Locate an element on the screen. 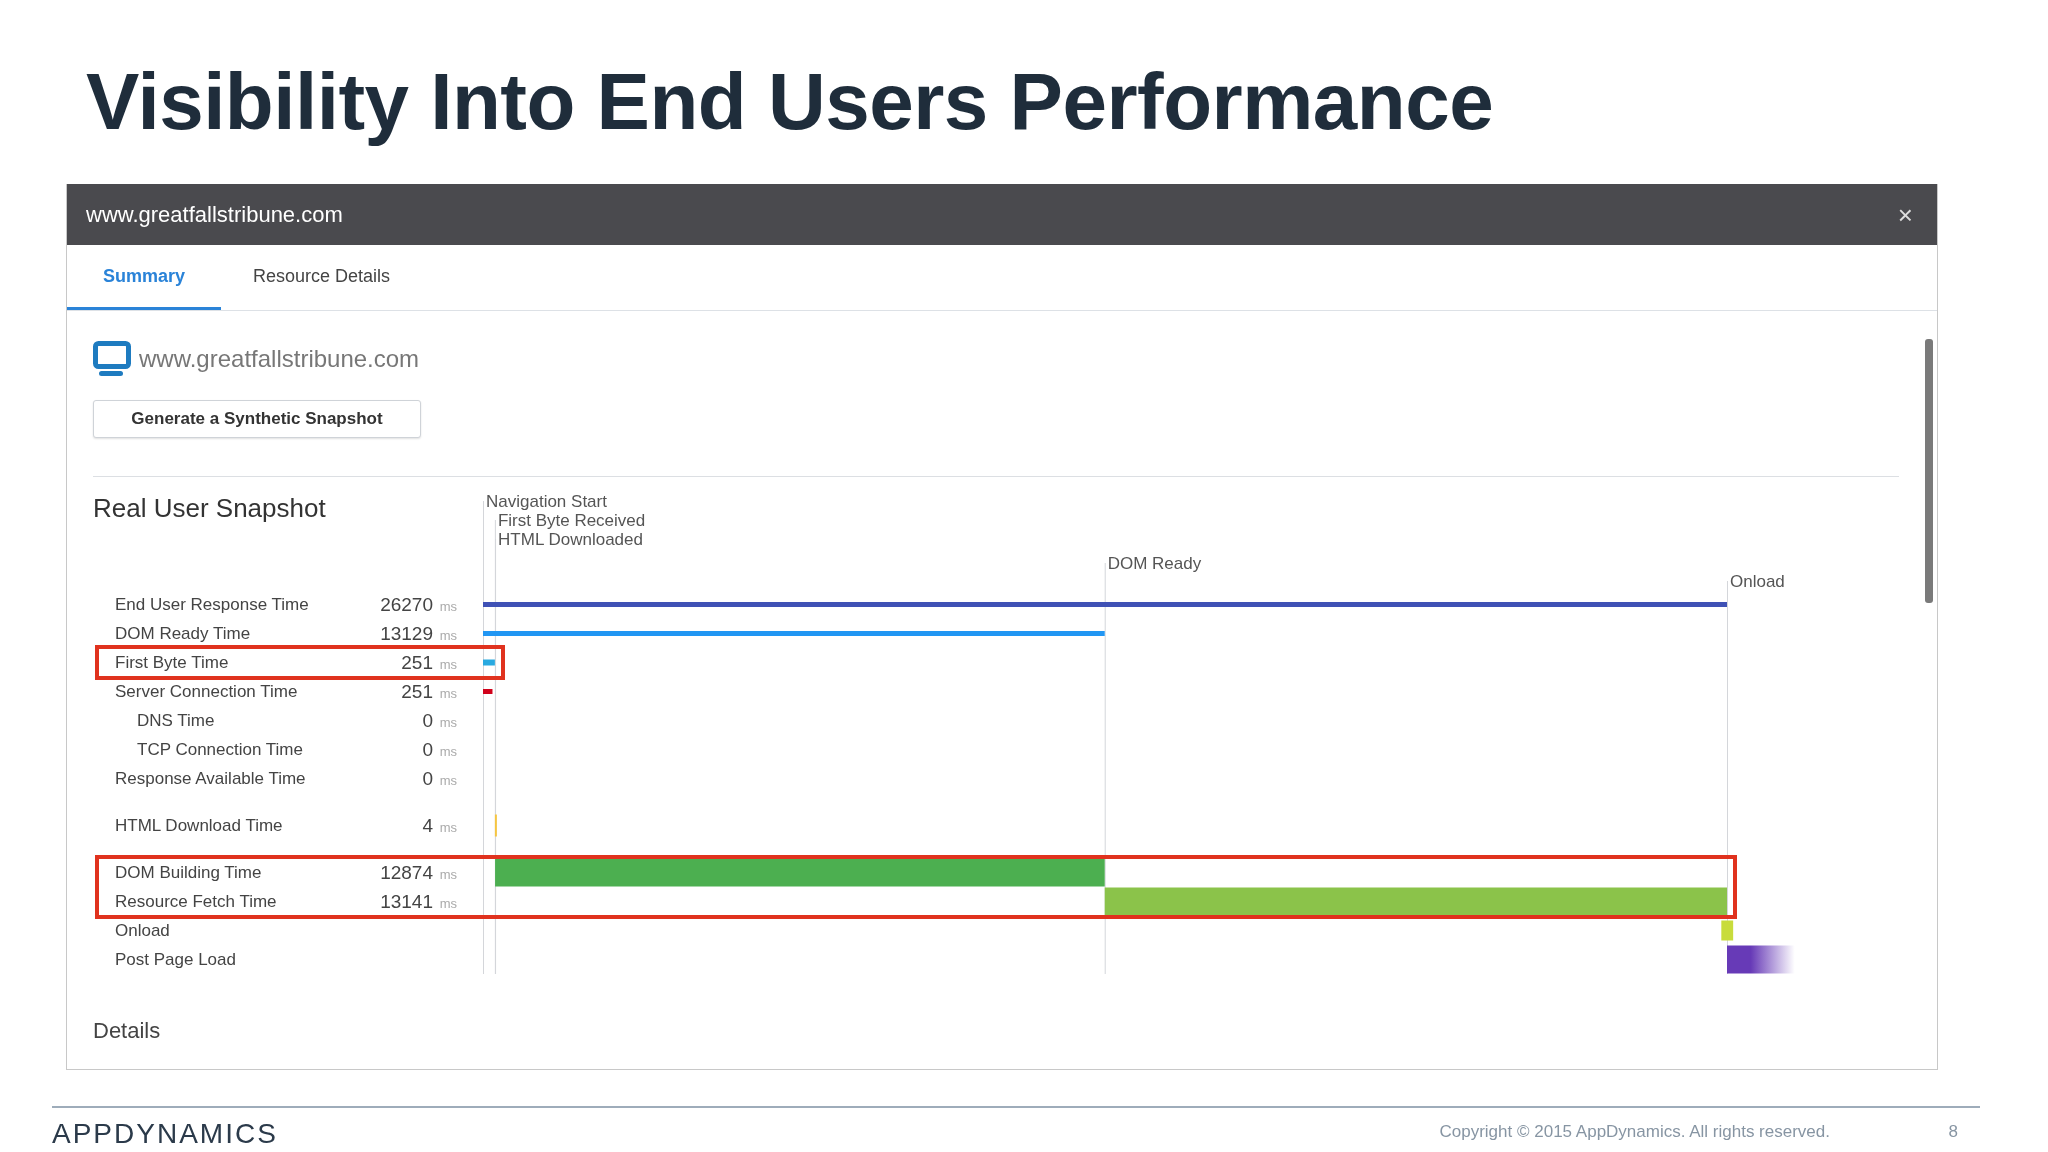 The height and width of the screenshot is (1152, 2048). generate-snapshot-button: Generate a Synthetic Snapshot is located at coordinates (257, 419).